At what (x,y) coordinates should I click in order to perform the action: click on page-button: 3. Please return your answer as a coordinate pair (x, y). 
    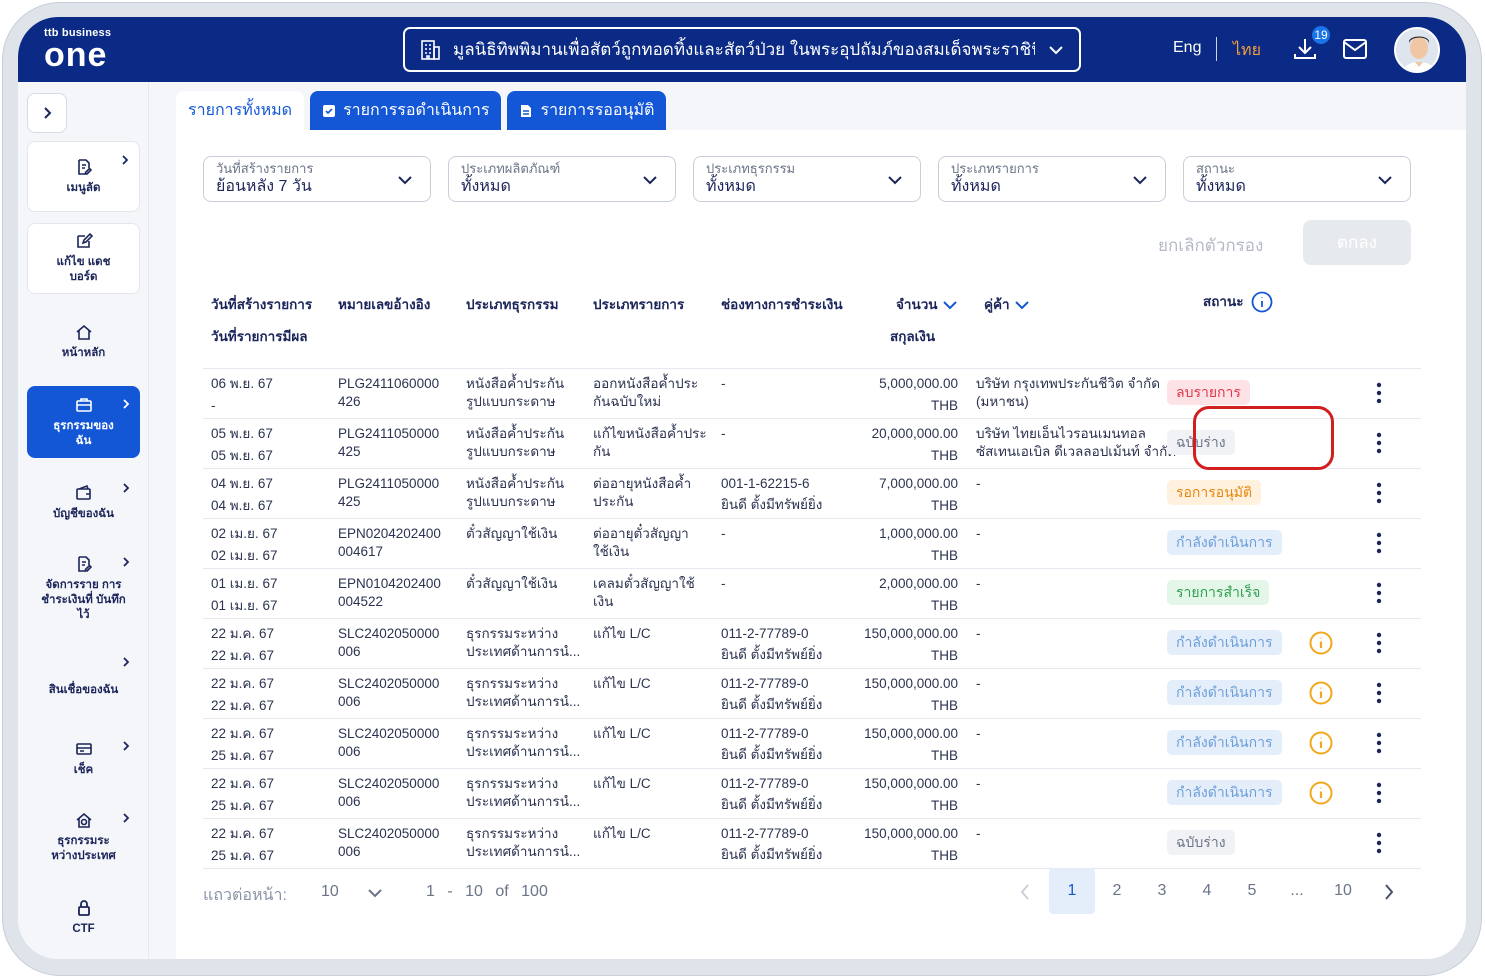
    Looking at the image, I should click on (1162, 891).